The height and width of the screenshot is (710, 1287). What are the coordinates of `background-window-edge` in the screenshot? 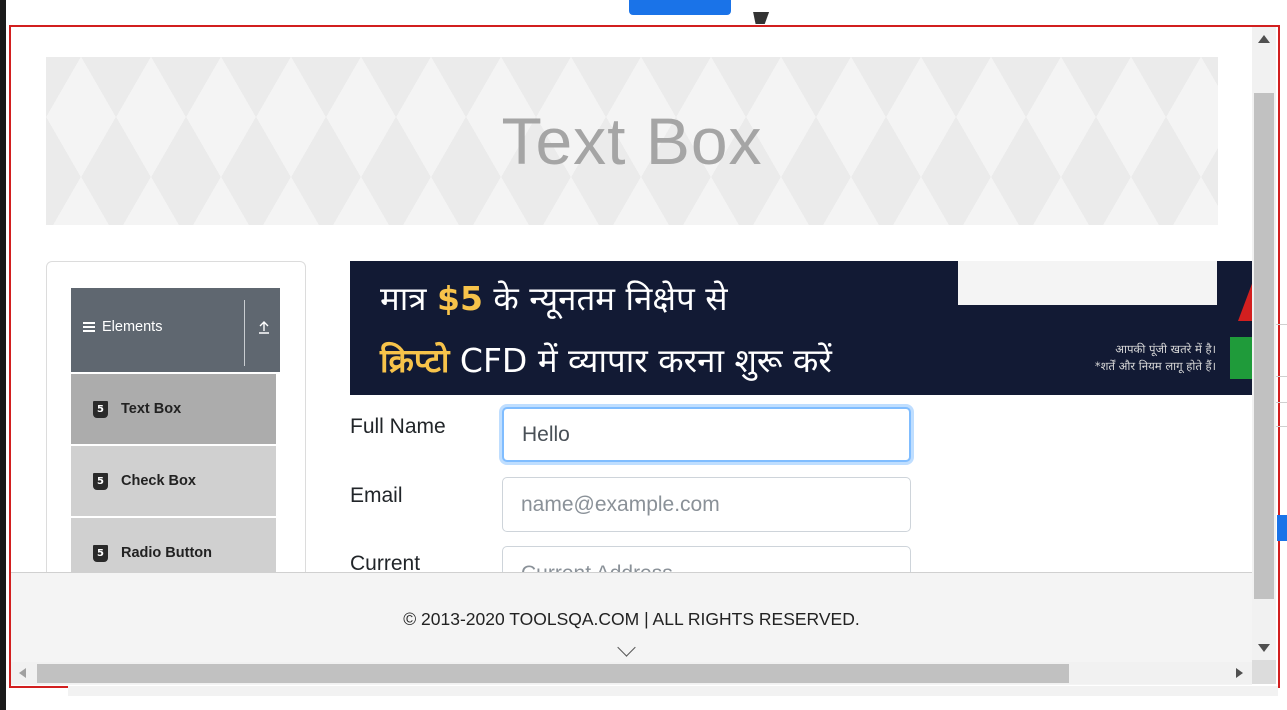 It's located at (1281, 430).